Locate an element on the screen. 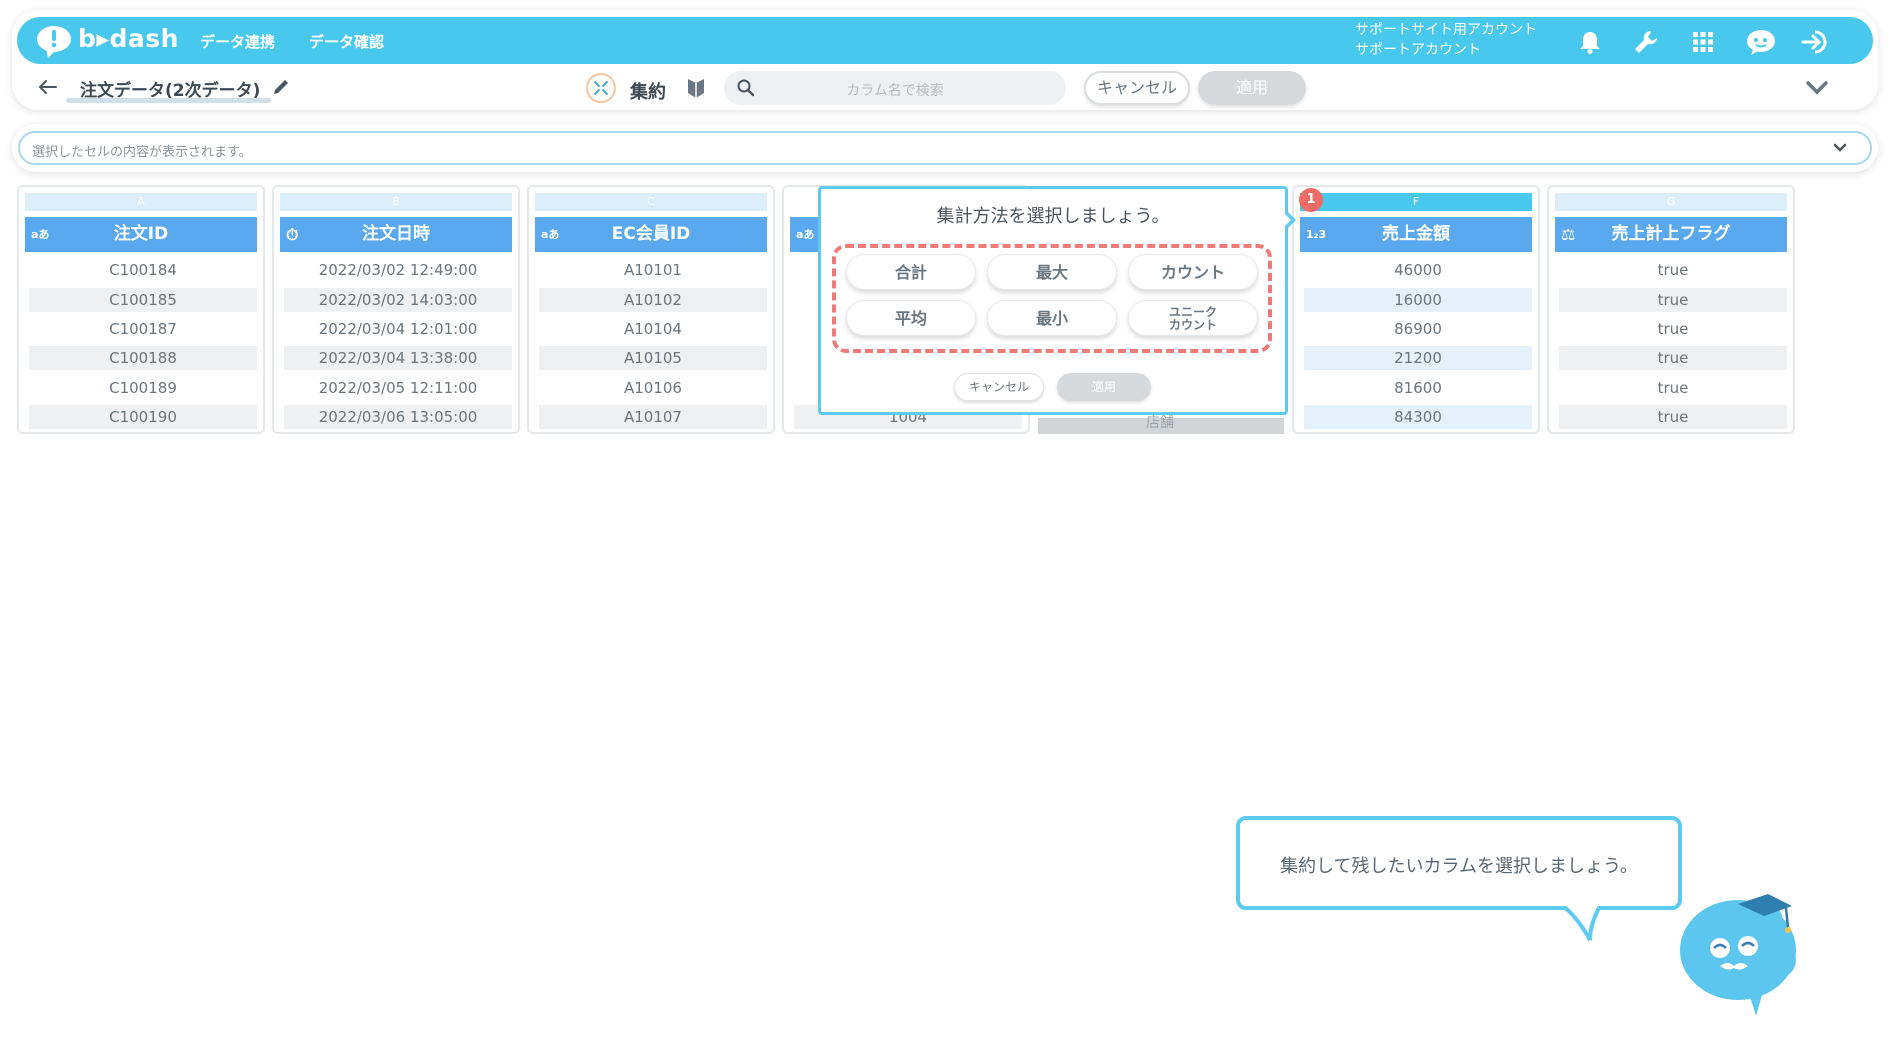 The height and width of the screenshot is (1063, 1890). count-option-button: カウント is located at coordinates (1193, 272).